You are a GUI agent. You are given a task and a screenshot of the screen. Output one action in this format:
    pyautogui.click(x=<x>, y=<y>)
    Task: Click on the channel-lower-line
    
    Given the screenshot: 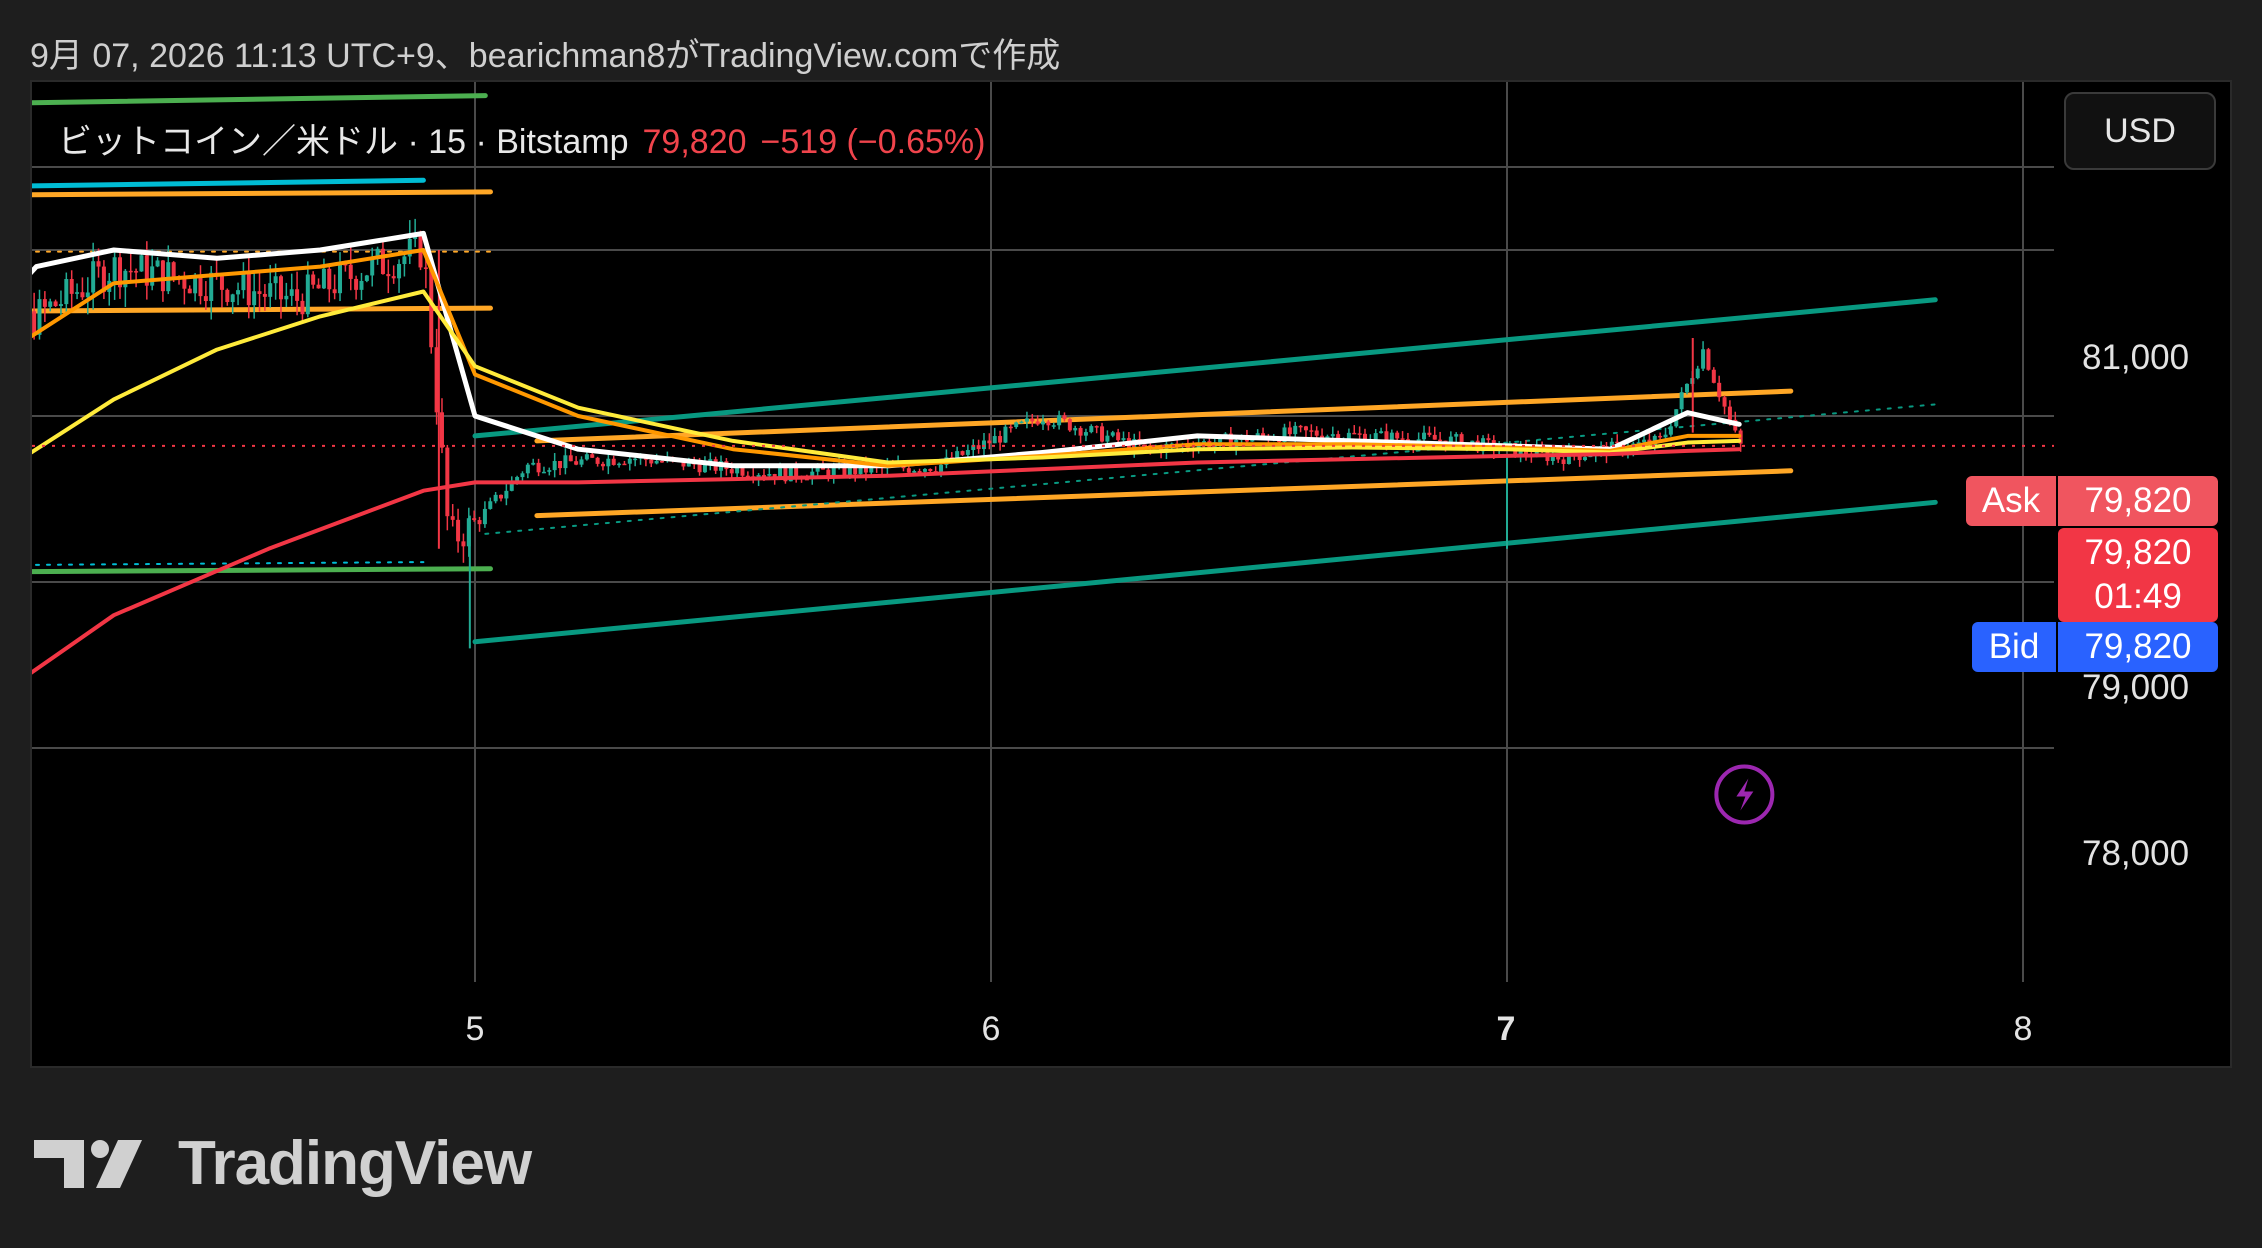 What is the action you would take?
    pyautogui.click(x=1205, y=572)
    